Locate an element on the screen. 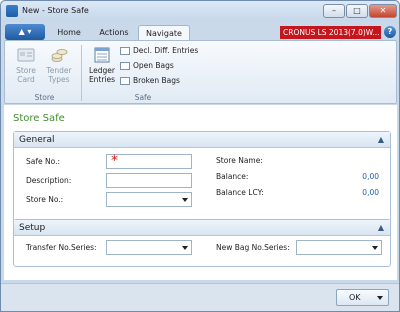  general-section-header: General ▲ is located at coordinates (202, 140).